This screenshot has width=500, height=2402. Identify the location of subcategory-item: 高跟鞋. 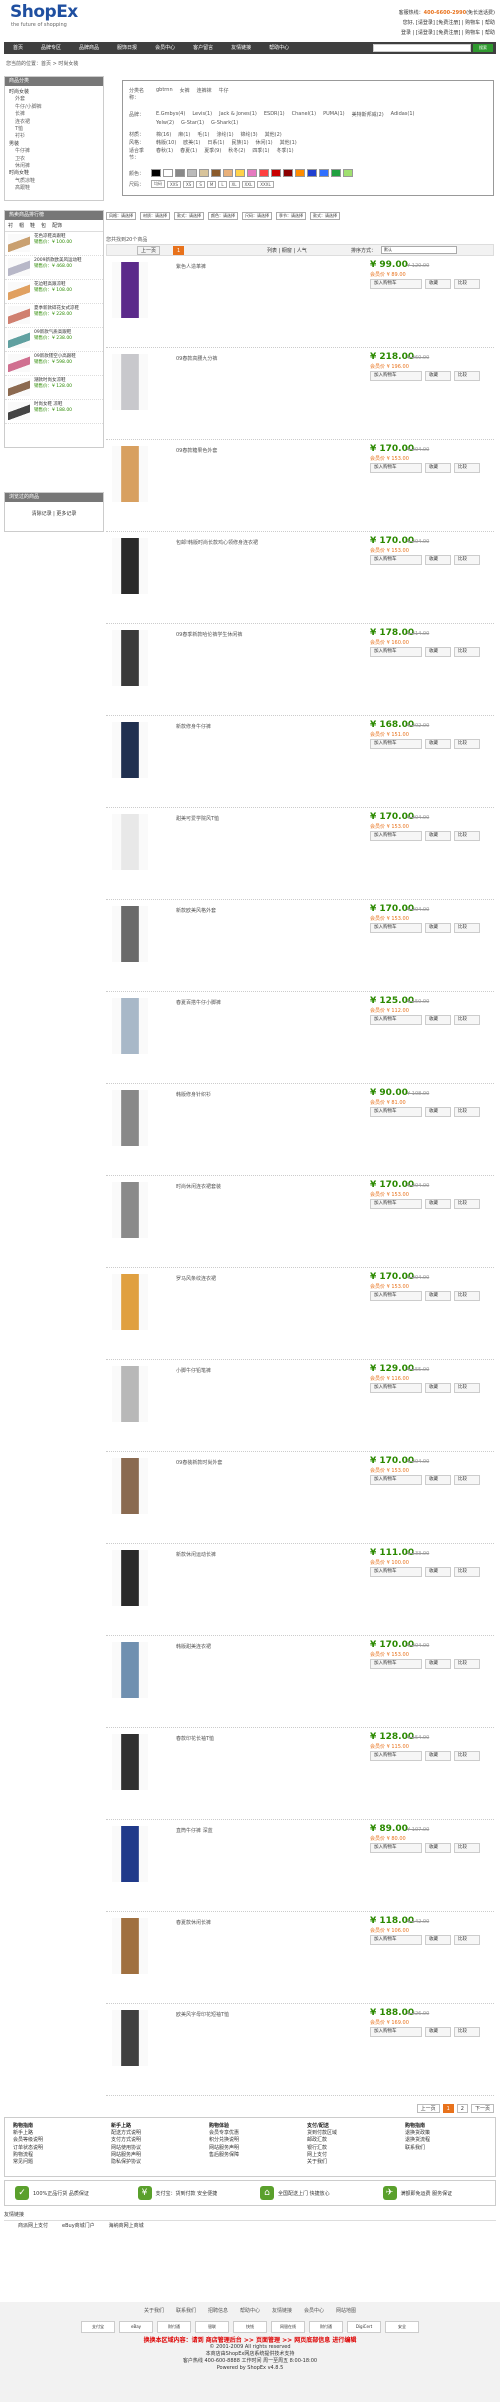
(54, 188).